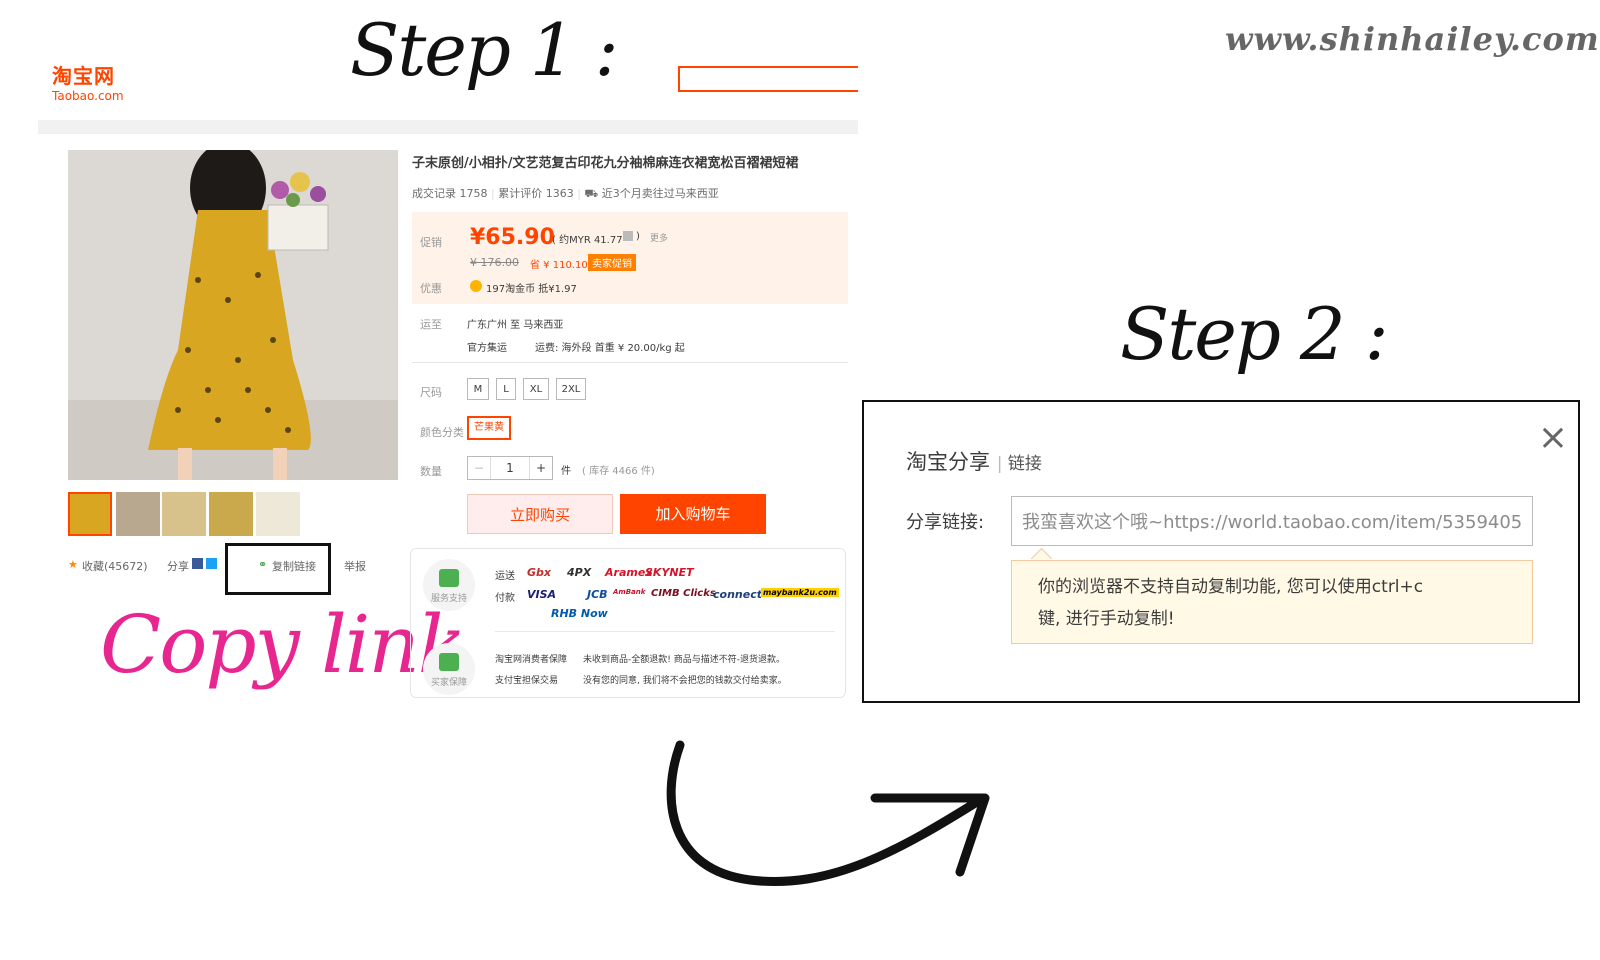  Describe the element at coordinates (605, 163) in the screenshot. I see `product-title: 子末原创/小相扑/文艺范复古印花九分袖棉麻连衣裙宽松百褶裙短裙` at that location.